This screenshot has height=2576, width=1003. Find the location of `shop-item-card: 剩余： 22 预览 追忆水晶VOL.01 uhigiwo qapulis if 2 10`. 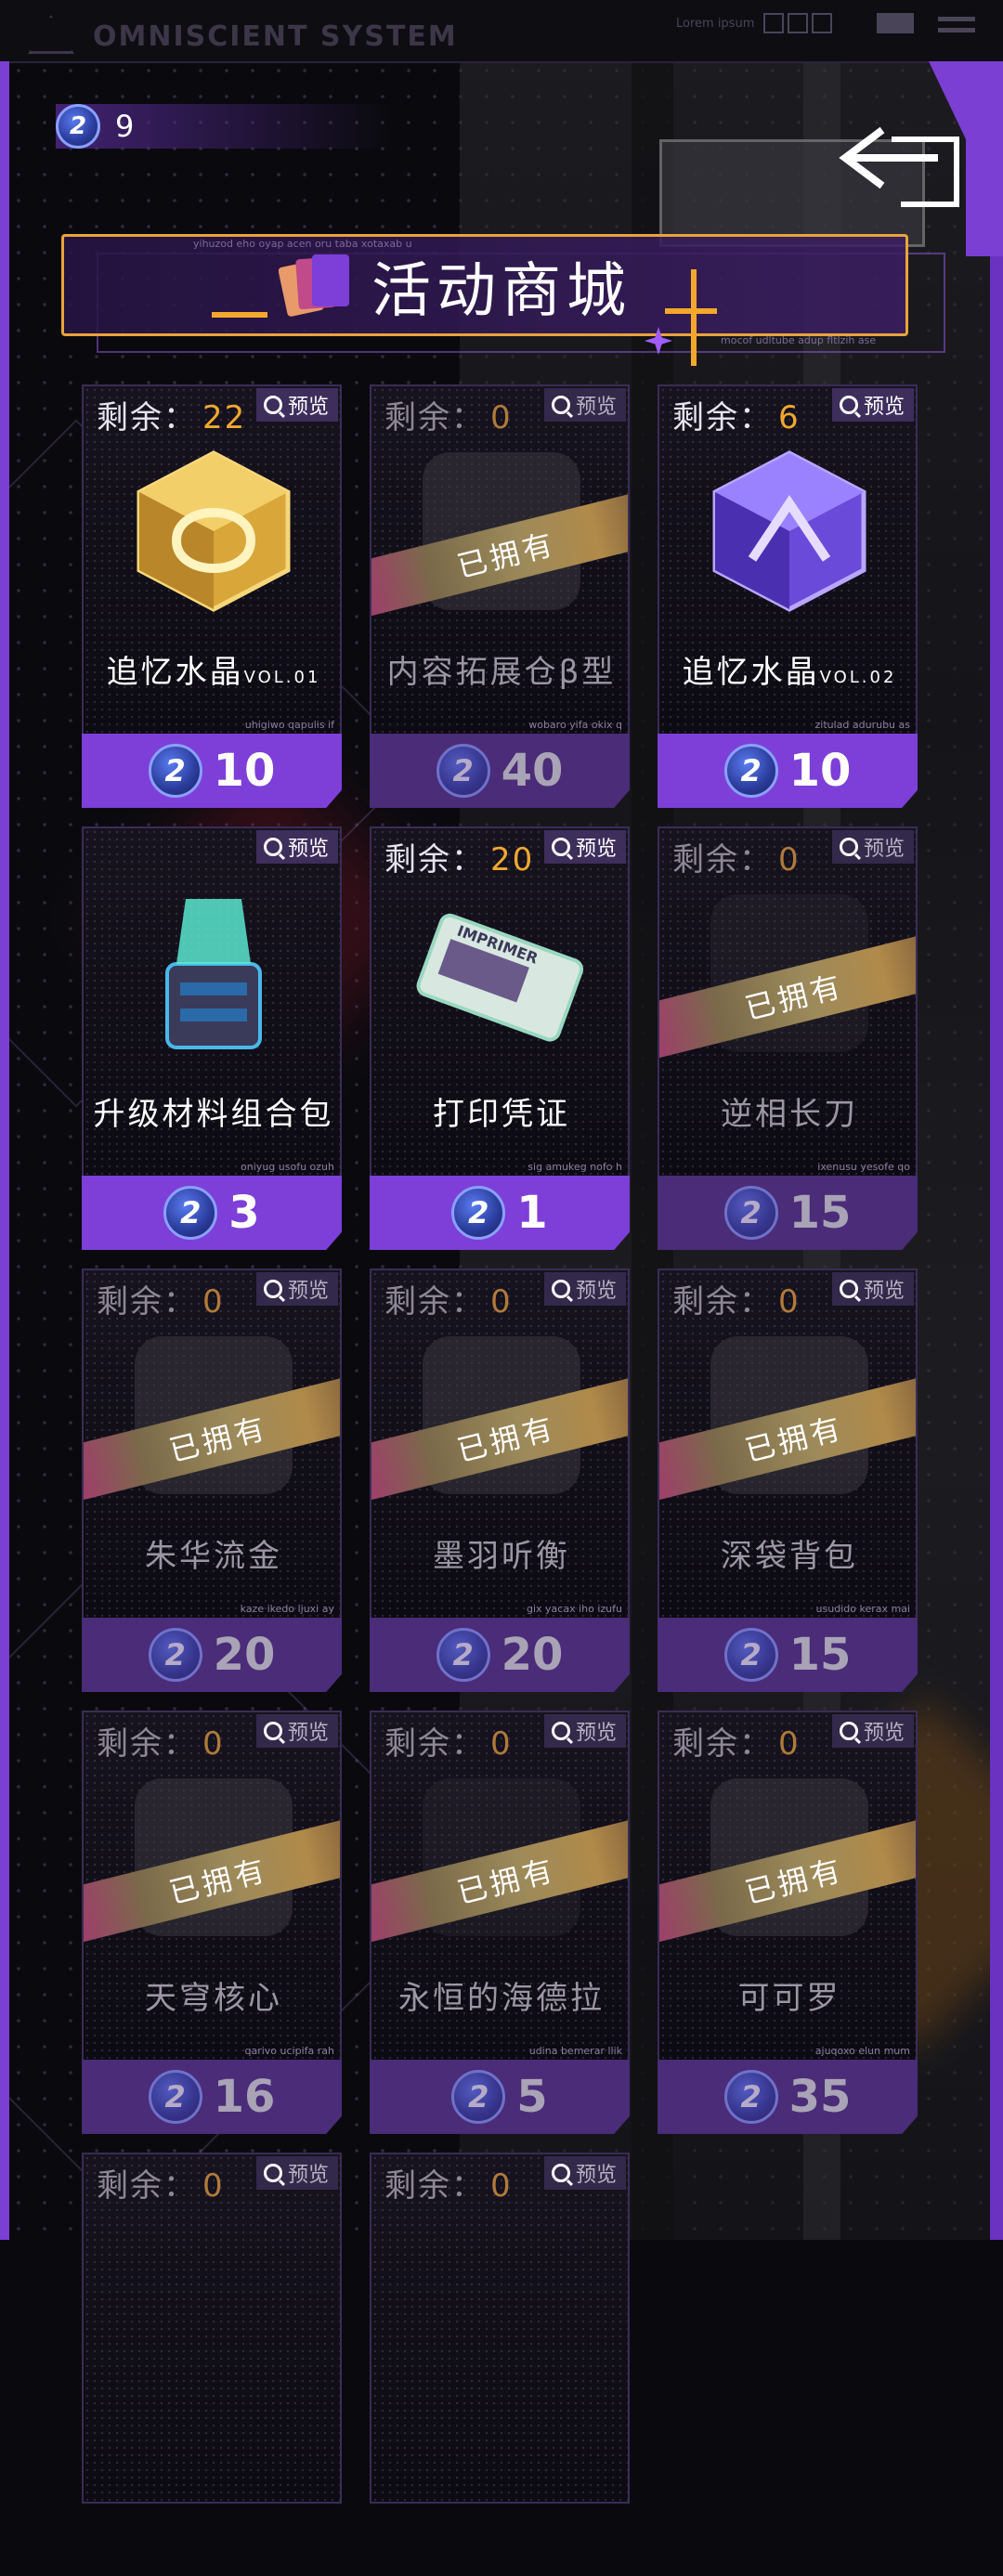

shop-item-card: 剩余： 22 预览 追忆水晶VOL.01 uhigiwo qapulis if 2 10 is located at coordinates (212, 596).